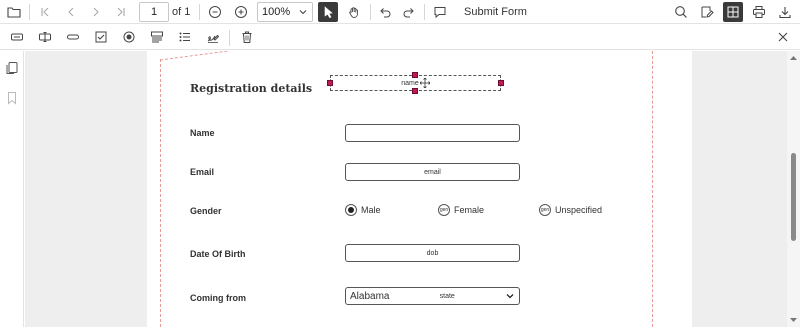 The width and height of the screenshot is (800, 327). Describe the element at coordinates (328, 12) in the screenshot. I see `selection-tool-icon` at that location.